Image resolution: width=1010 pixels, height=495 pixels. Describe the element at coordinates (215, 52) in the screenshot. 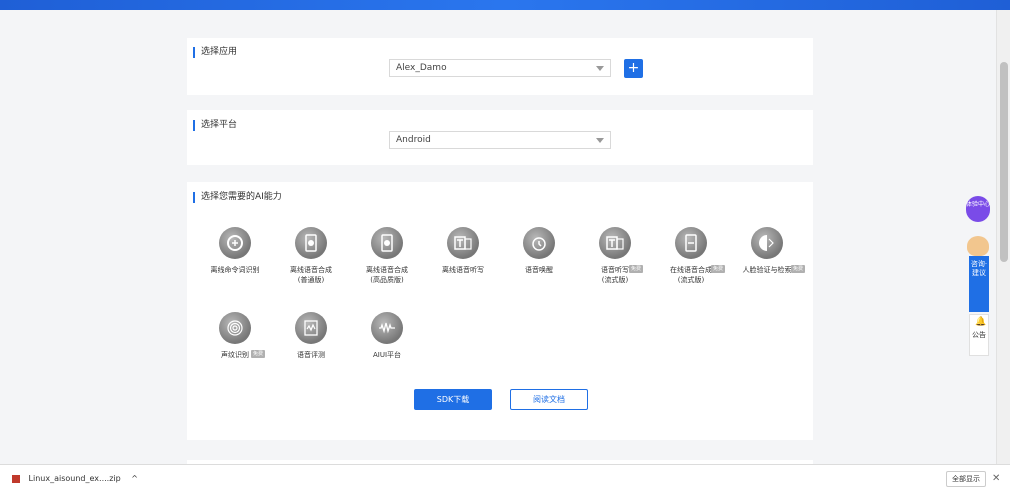

I see `select-app-title: 选择应用` at that location.